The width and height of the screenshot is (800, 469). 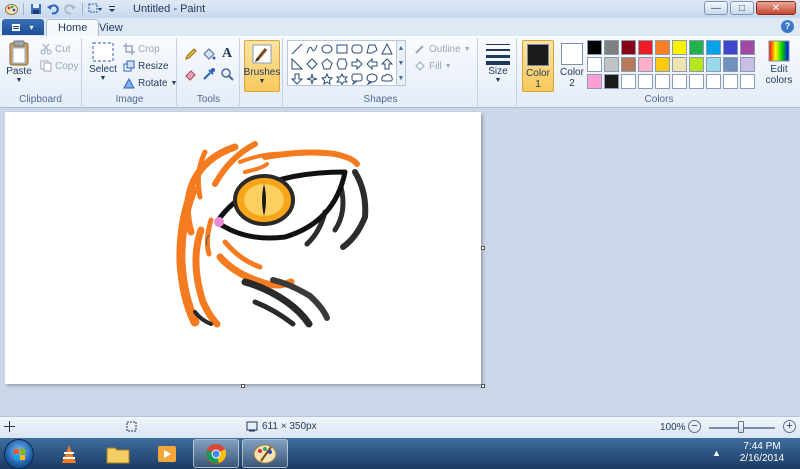 What do you see at coordinates (209, 74) in the screenshot?
I see `color-picker-tool` at bounding box center [209, 74].